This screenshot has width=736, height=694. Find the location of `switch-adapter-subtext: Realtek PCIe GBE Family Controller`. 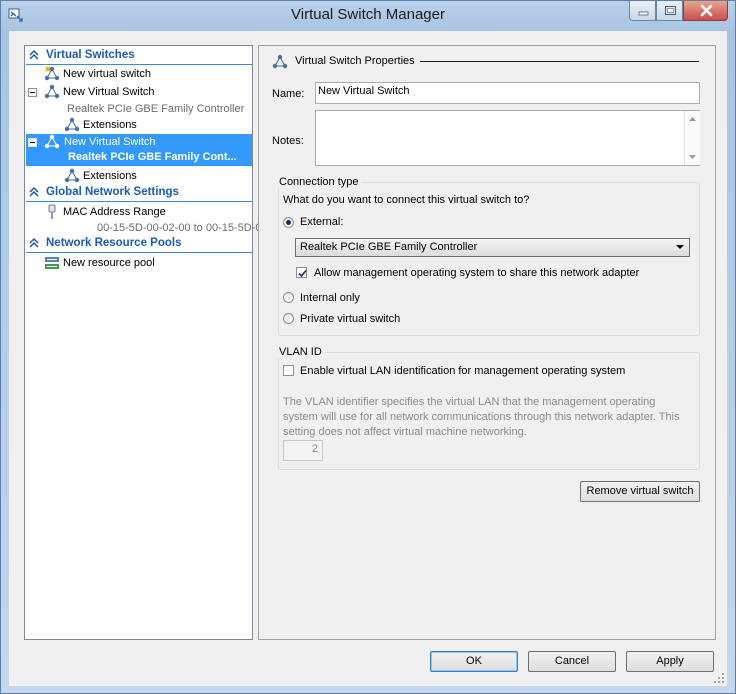

switch-adapter-subtext: Realtek PCIe GBE Family Controller is located at coordinates (156, 109).